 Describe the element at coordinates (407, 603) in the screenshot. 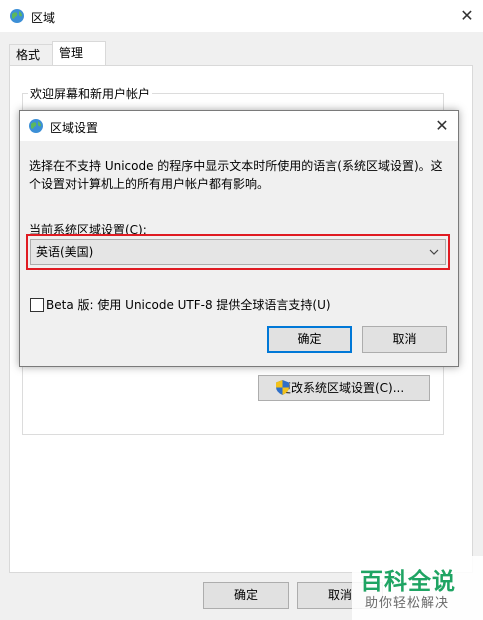

I see `watermark-slogan: 助你轻松解决` at that location.